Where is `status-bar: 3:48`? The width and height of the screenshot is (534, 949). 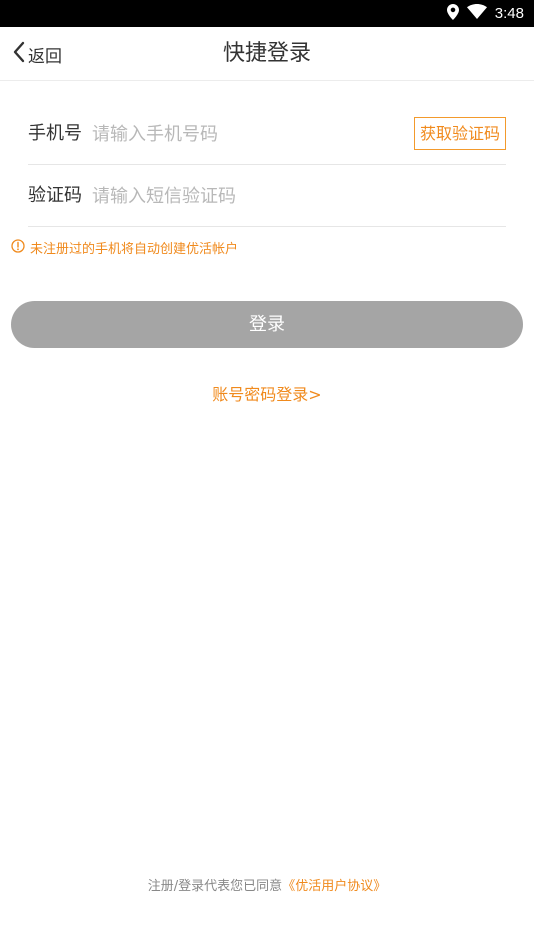 status-bar: 3:48 is located at coordinates (267, 13).